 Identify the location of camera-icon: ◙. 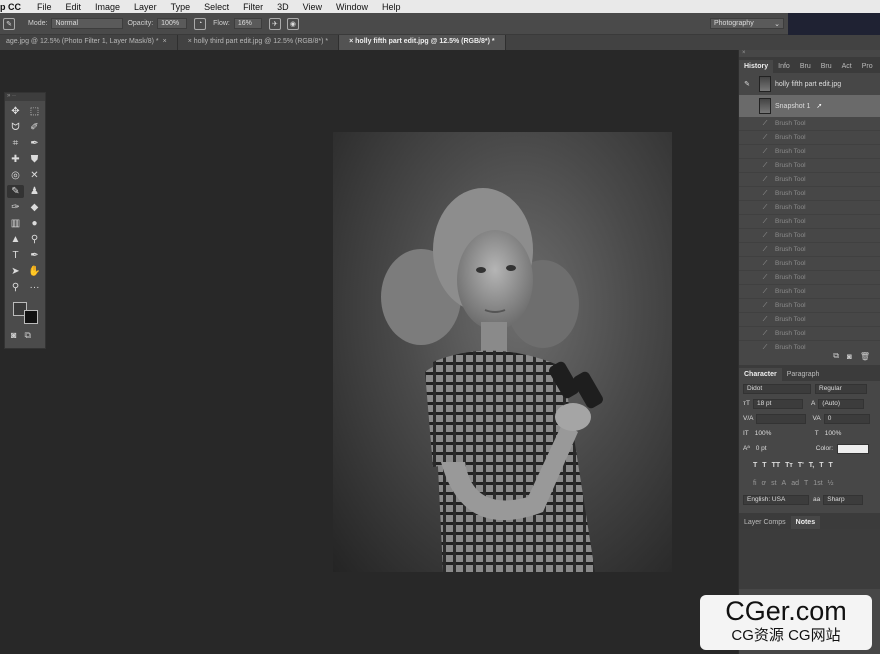
(849, 356).